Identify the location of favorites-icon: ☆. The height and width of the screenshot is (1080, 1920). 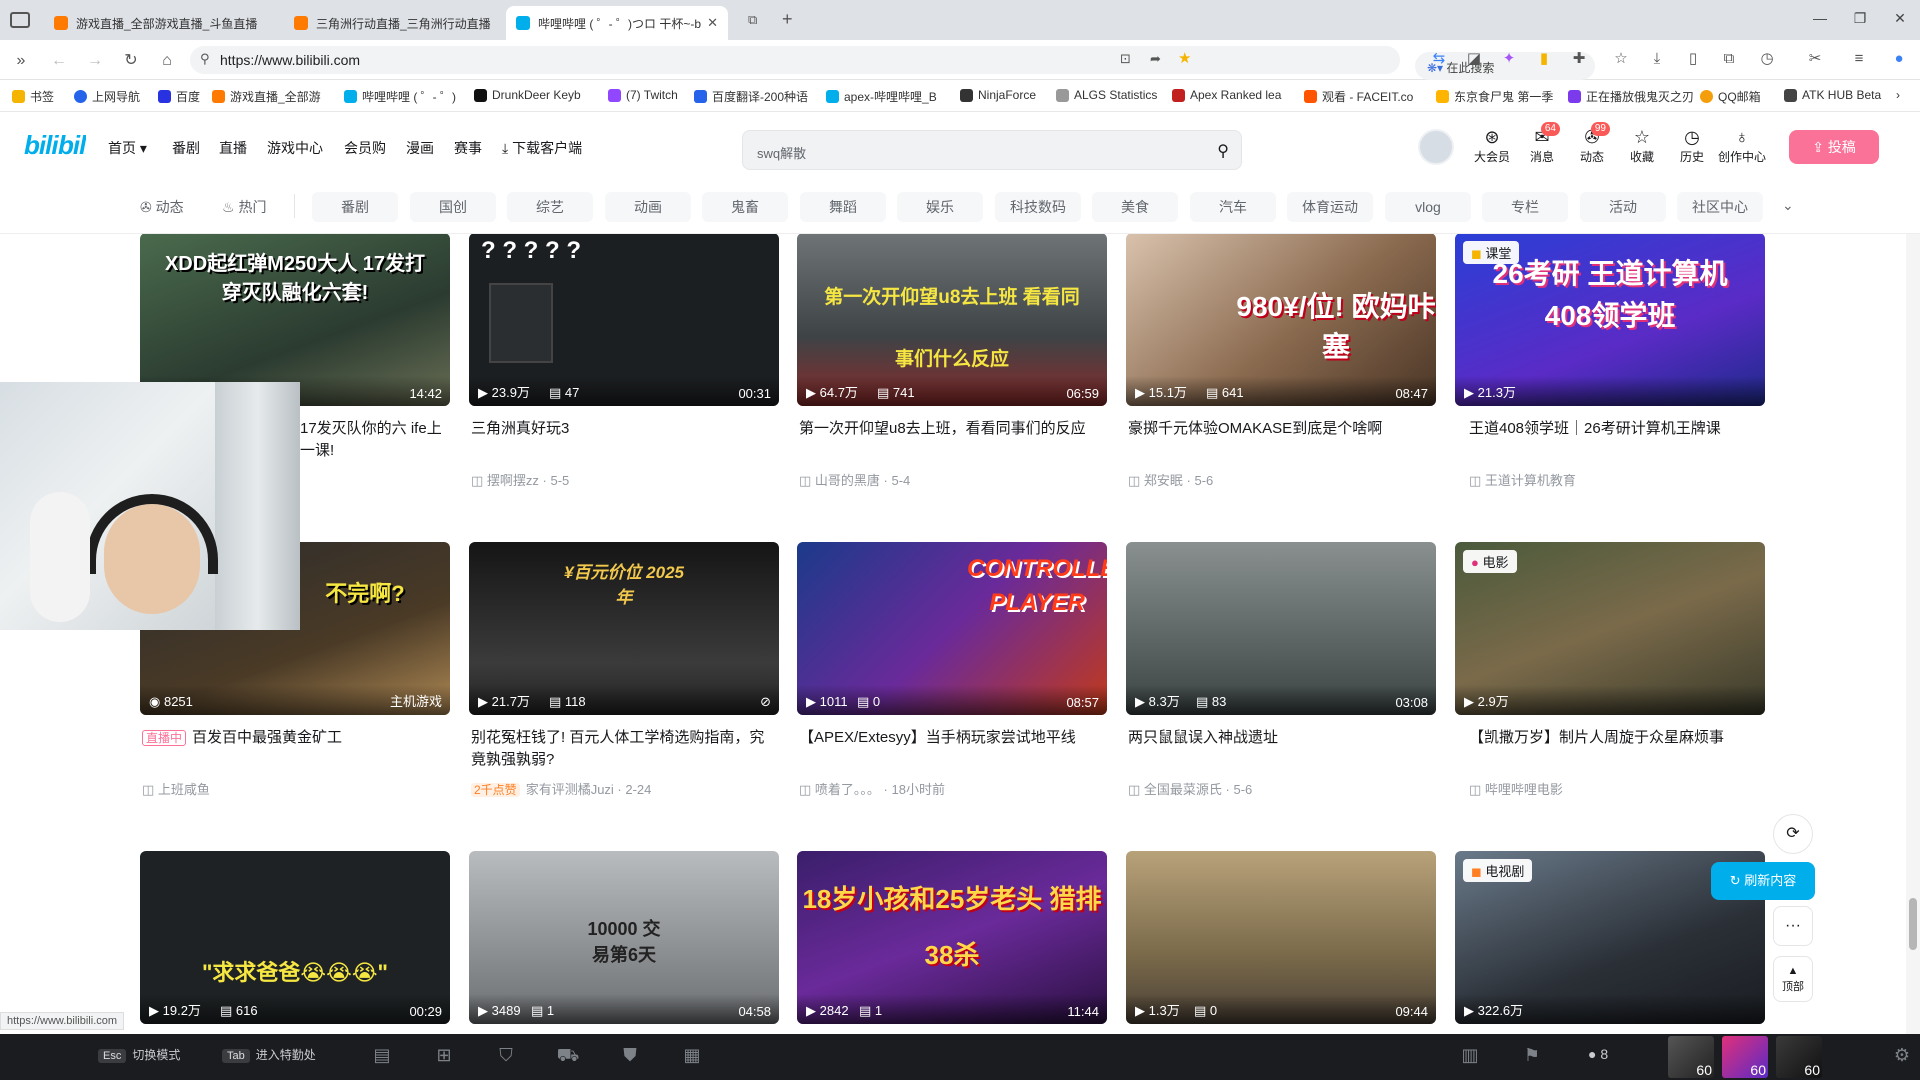
(1621, 59).